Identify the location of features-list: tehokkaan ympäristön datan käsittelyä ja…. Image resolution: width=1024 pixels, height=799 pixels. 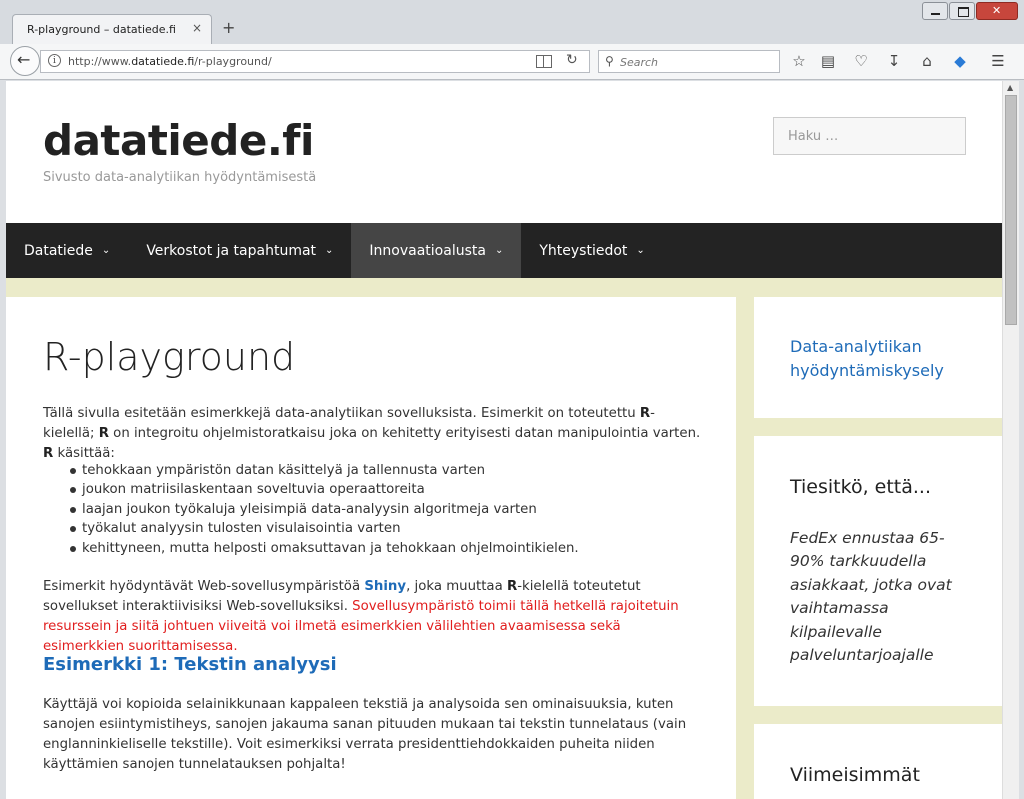
(373, 509).